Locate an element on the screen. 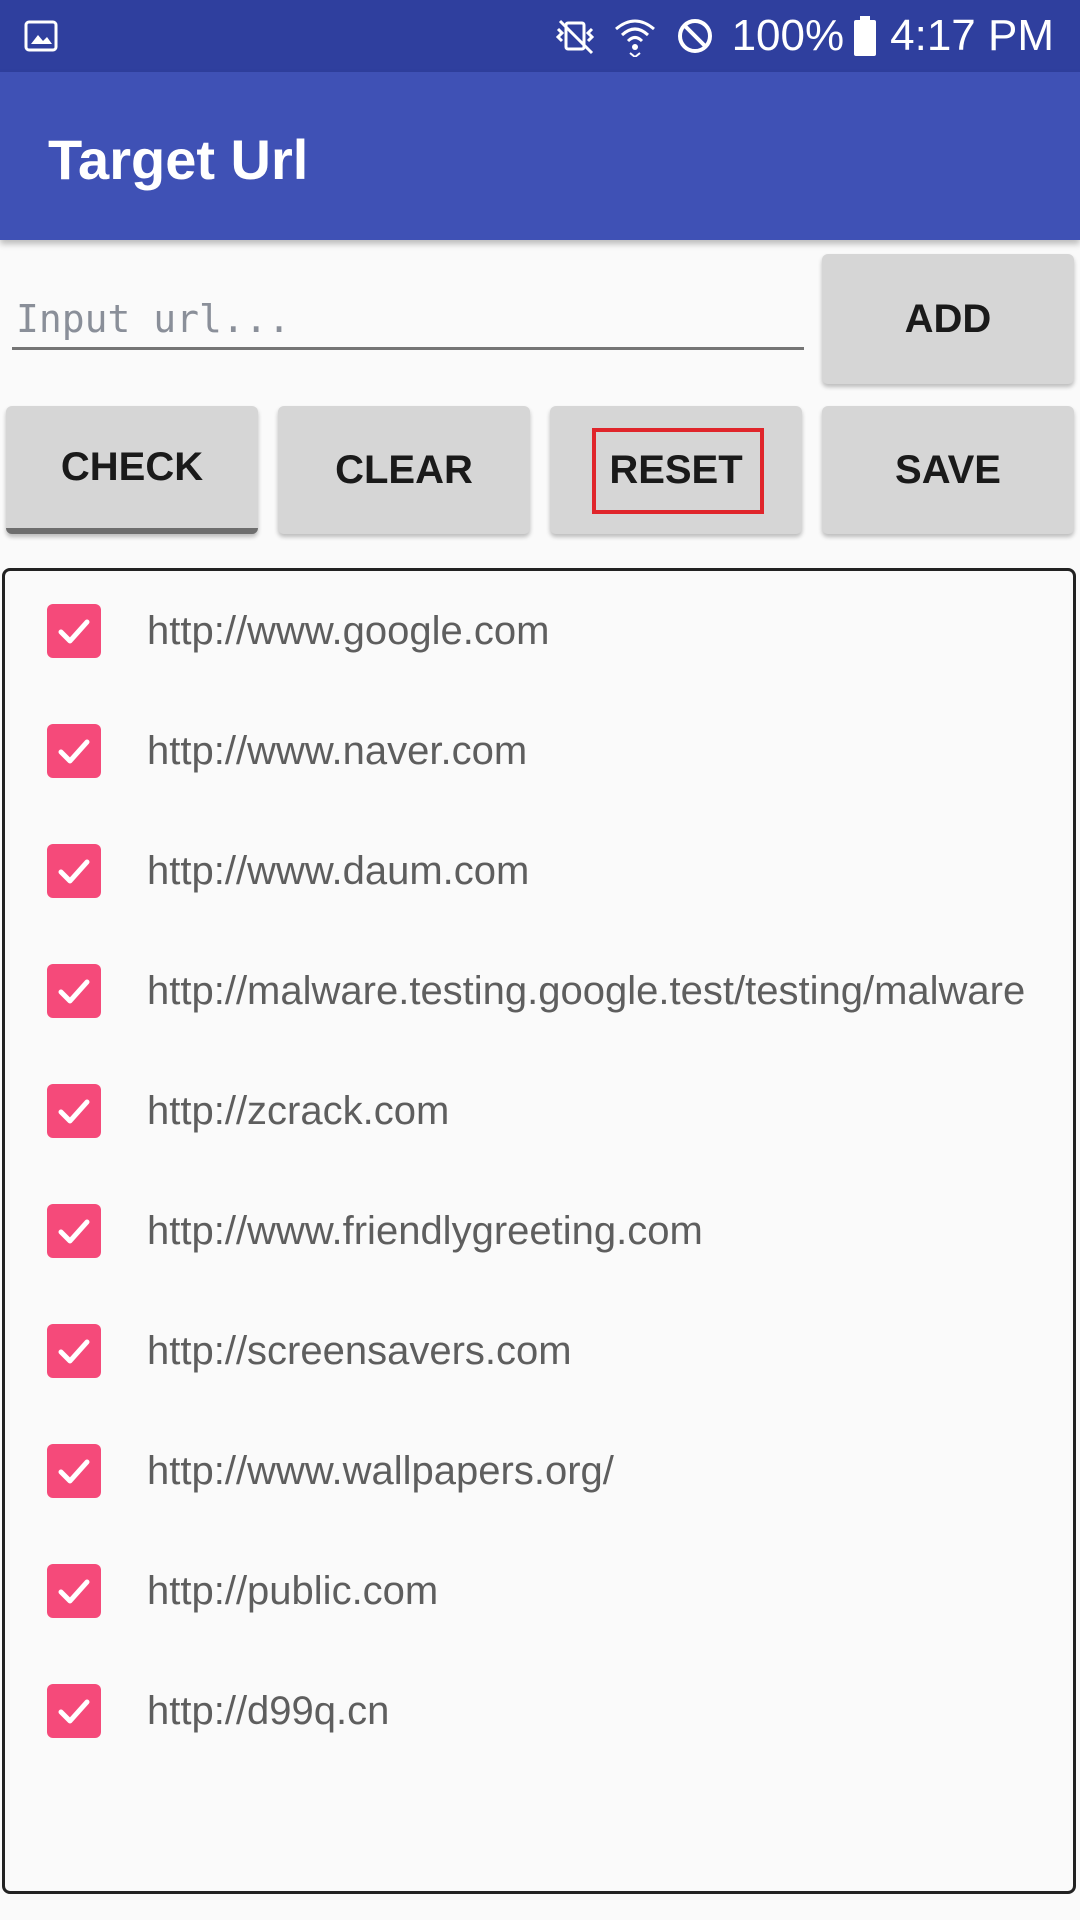 This screenshot has height=1920, width=1080. url-label: http://zcrack.com is located at coordinates (298, 1110).